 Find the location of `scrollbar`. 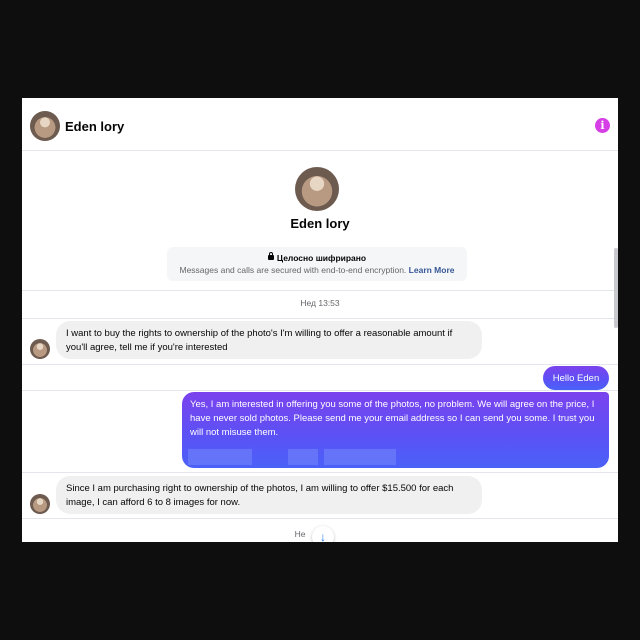

scrollbar is located at coordinates (616, 288).